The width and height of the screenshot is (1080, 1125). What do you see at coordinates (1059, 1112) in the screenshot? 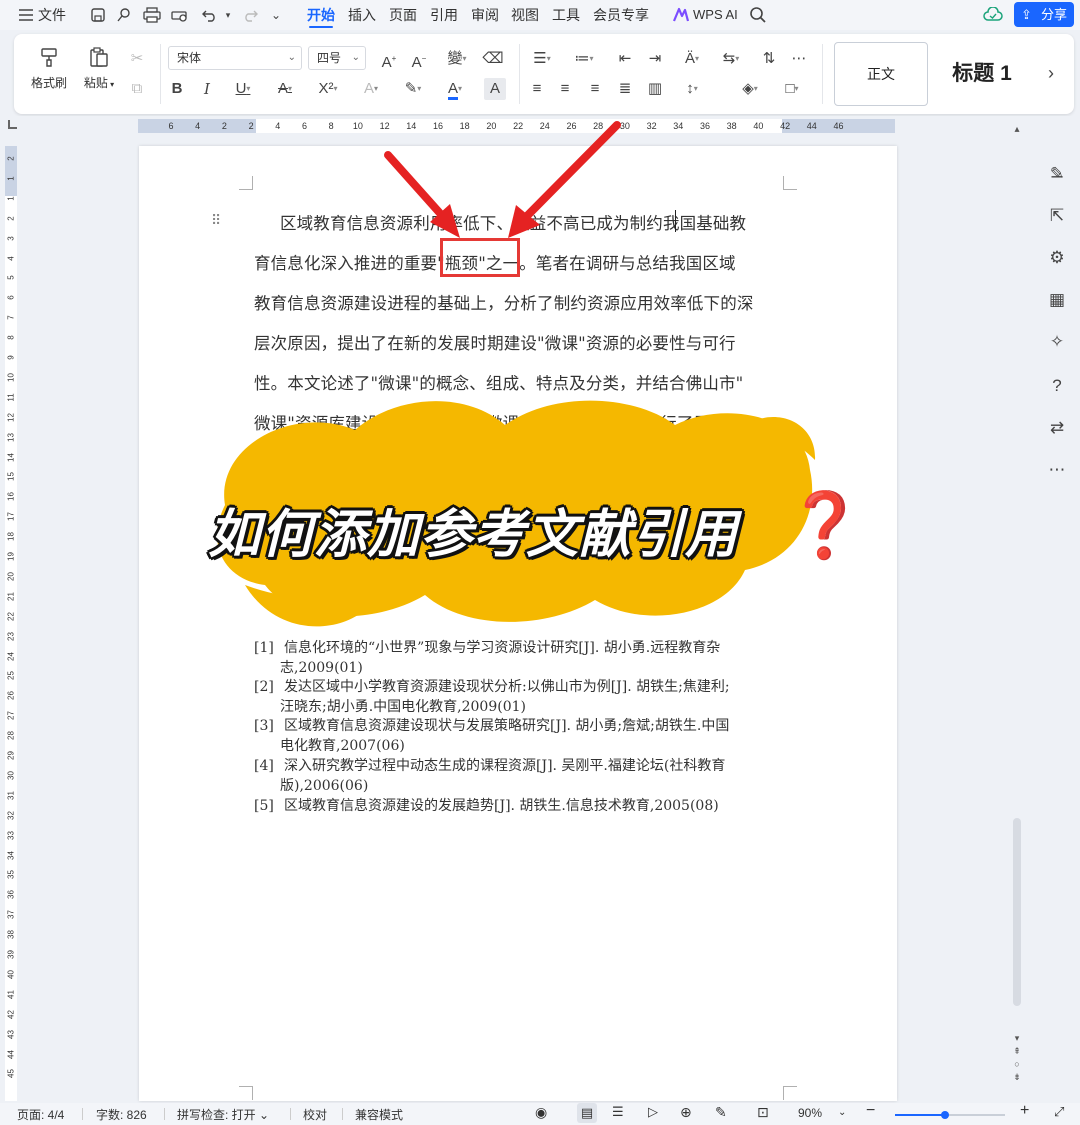
I see `fullscreen-icon: ⤢` at bounding box center [1059, 1112].